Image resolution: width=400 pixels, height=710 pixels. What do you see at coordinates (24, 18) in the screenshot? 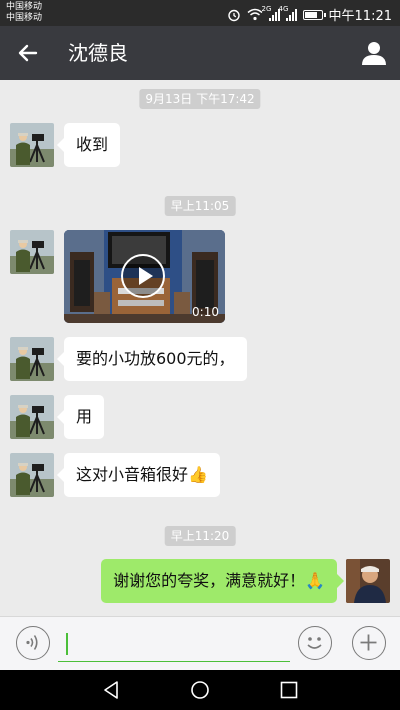
I see `carrier-2: 中国移动` at bounding box center [24, 18].